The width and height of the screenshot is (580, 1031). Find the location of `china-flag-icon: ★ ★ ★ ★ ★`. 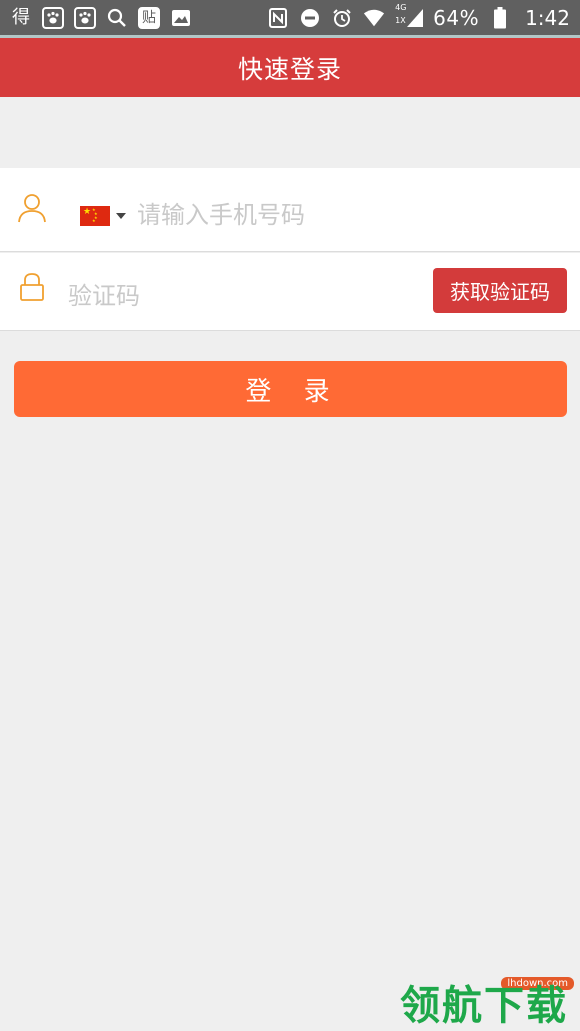

china-flag-icon: ★ ★ ★ ★ ★ is located at coordinates (95, 216).